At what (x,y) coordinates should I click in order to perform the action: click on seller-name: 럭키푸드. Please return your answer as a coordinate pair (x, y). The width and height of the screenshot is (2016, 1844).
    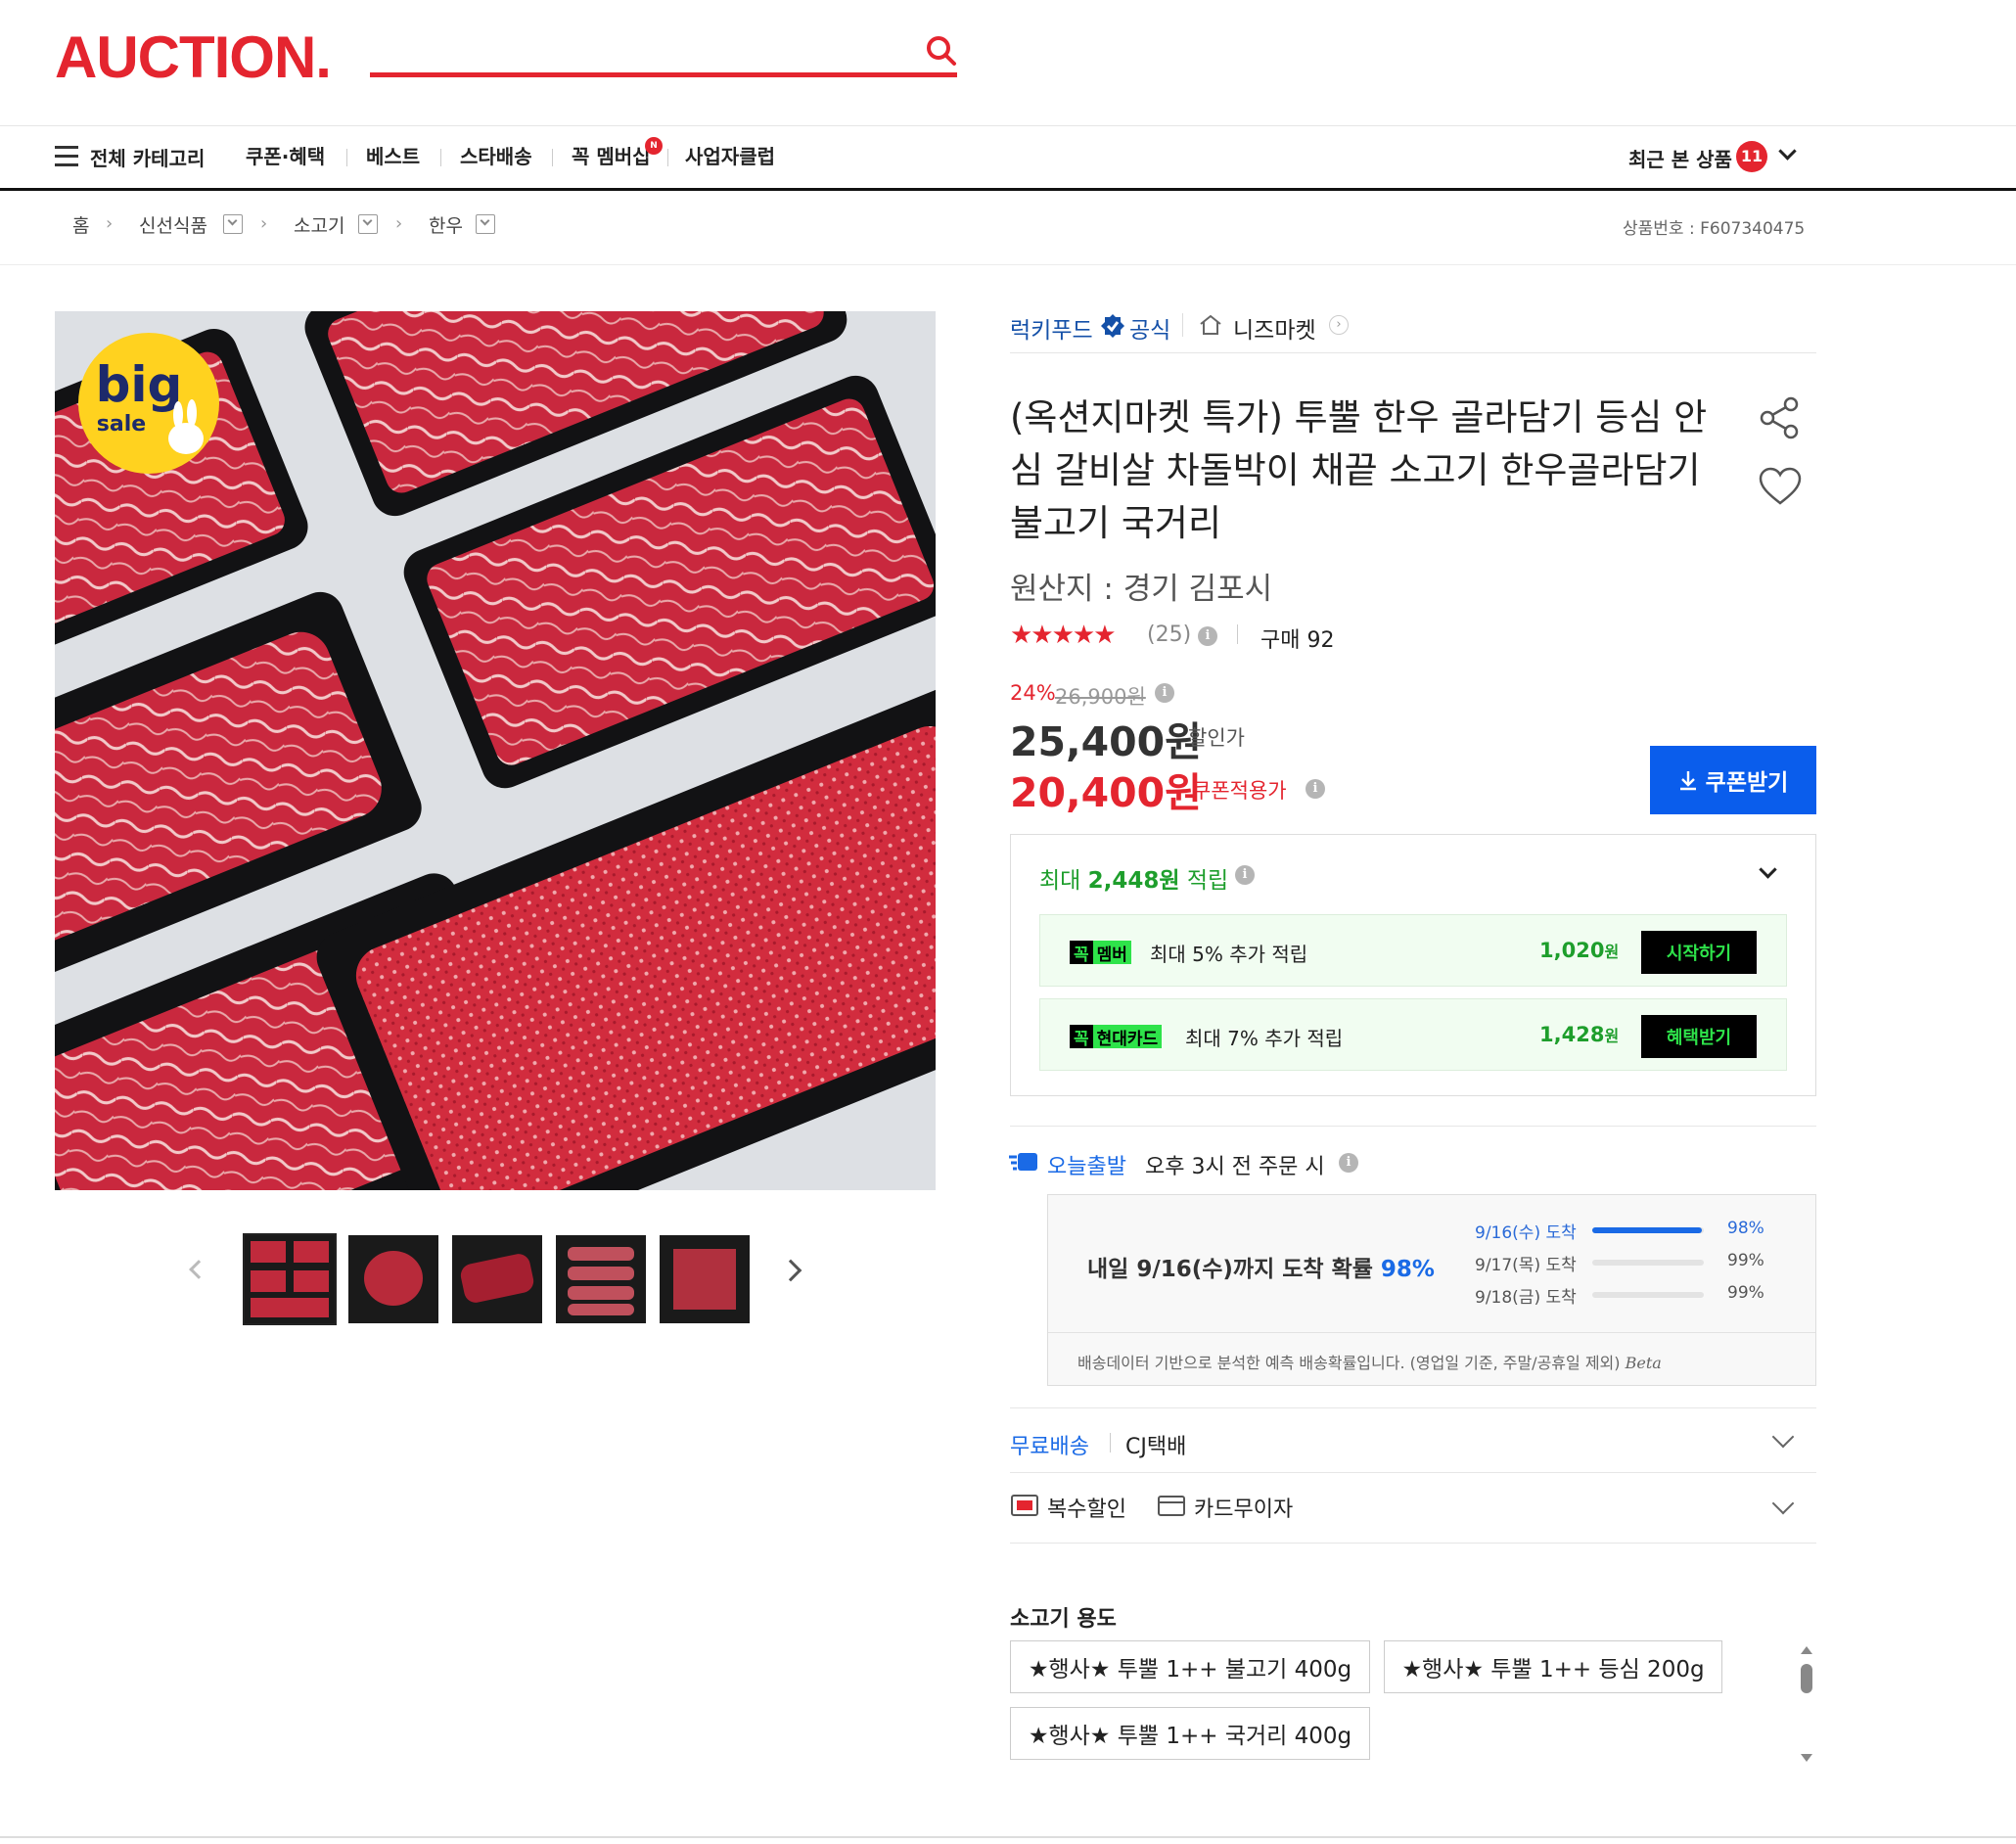
    Looking at the image, I should click on (1051, 328).